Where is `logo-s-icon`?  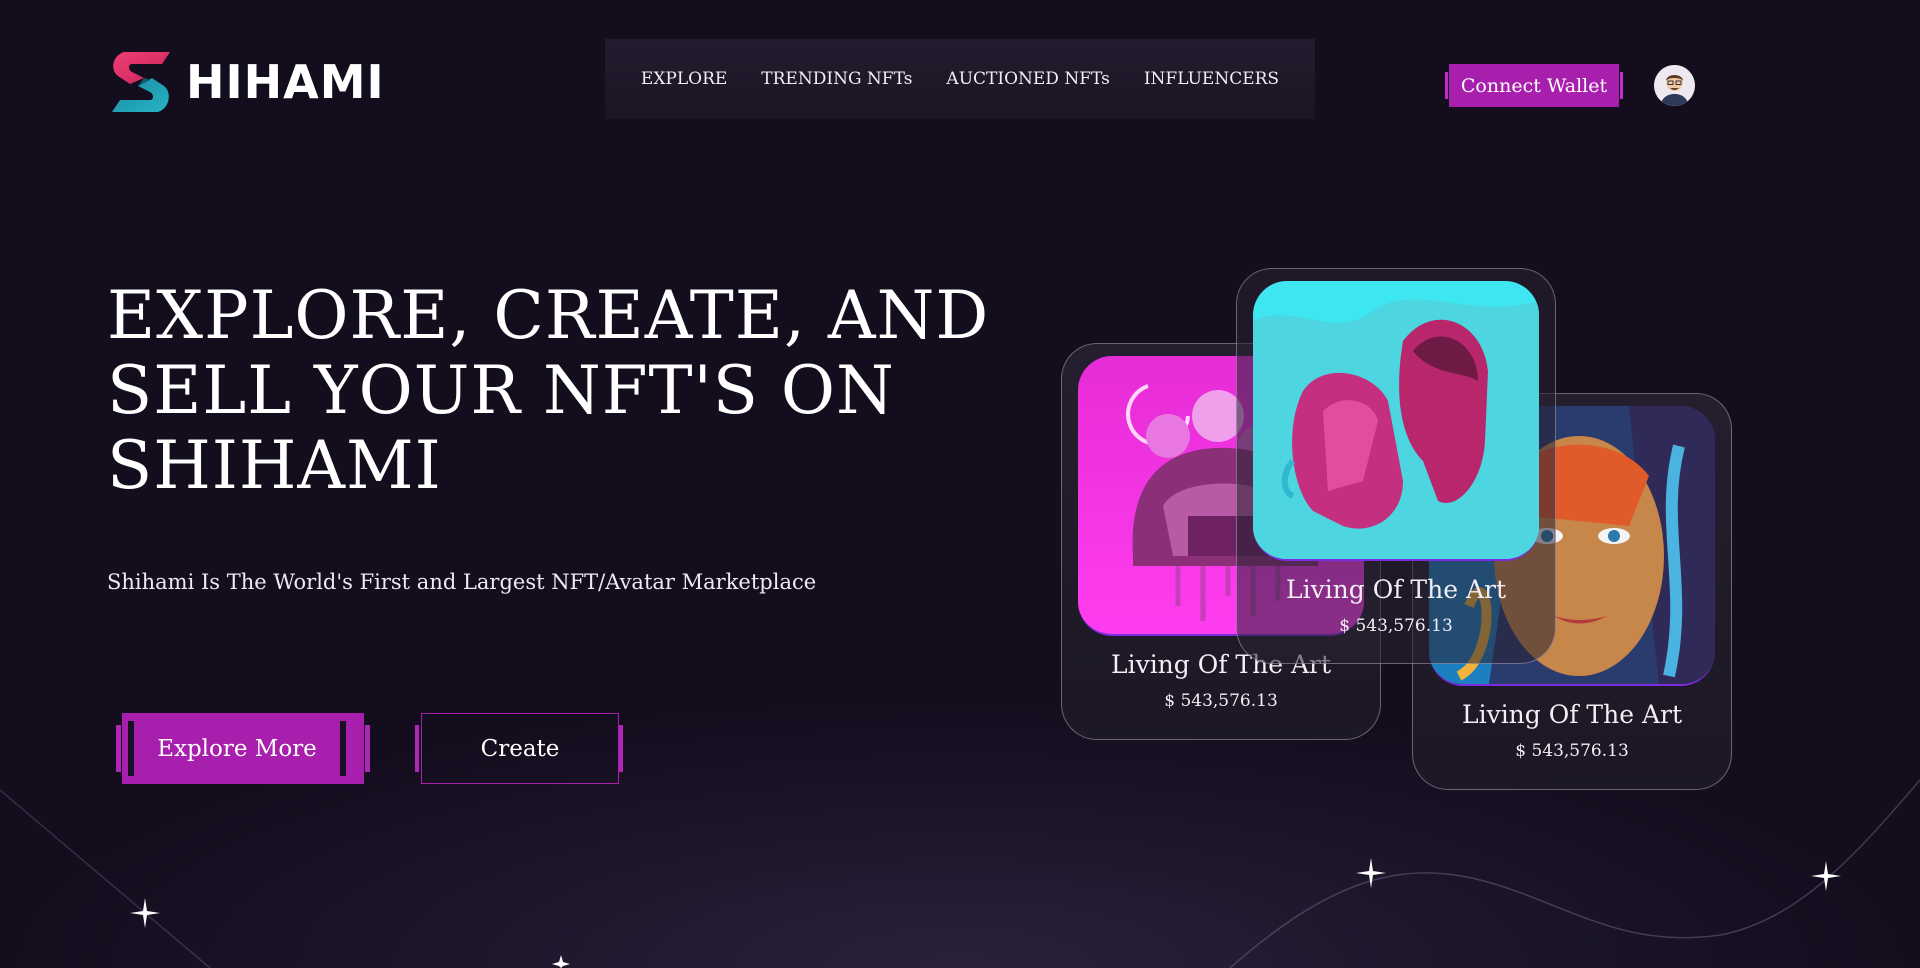
logo-s-icon is located at coordinates (141, 82).